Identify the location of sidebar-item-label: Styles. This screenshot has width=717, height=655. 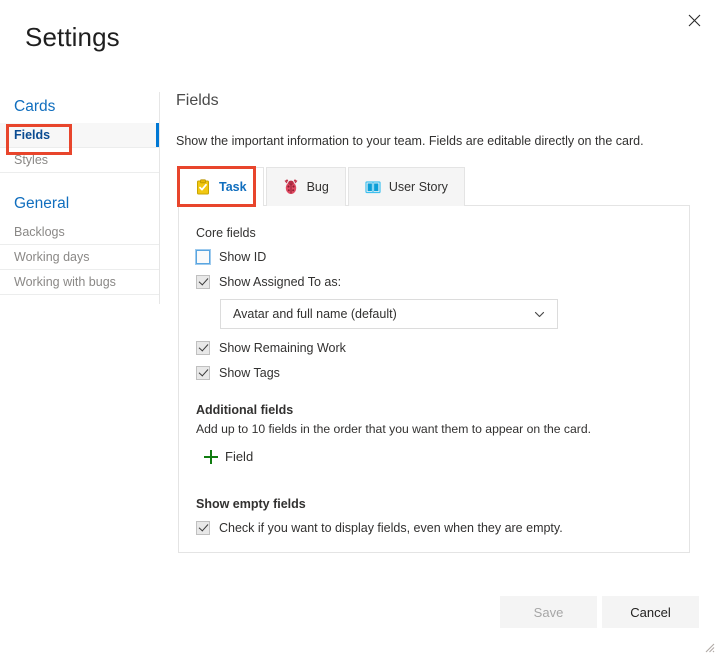
(31, 160).